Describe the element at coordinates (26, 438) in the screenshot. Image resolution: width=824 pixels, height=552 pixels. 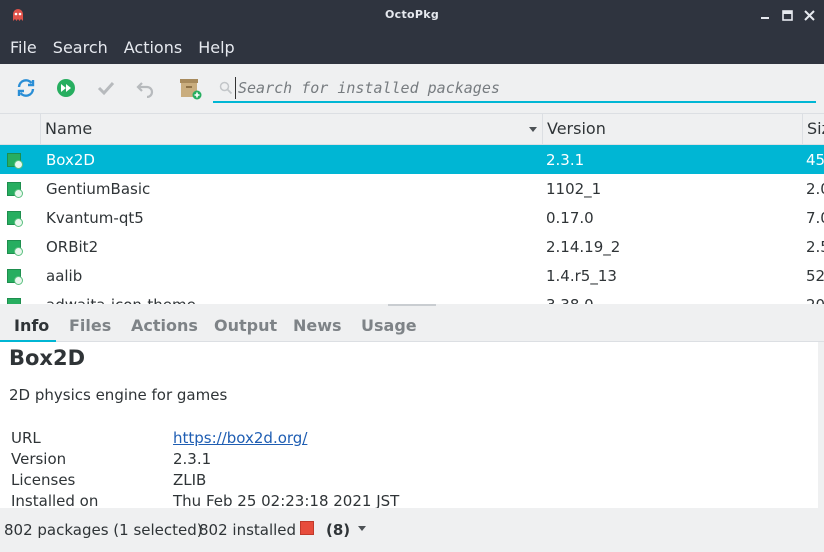
I see `field-label: URL` at that location.